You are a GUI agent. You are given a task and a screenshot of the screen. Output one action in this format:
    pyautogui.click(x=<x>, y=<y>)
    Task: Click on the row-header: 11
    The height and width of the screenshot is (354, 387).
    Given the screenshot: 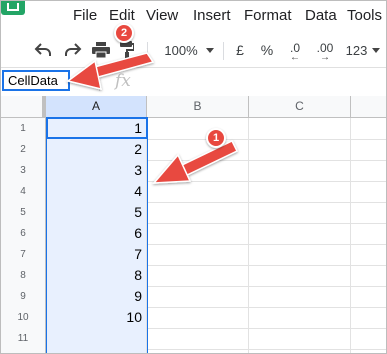 What is the action you would take?
    pyautogui.click(x=23, y=338)
    